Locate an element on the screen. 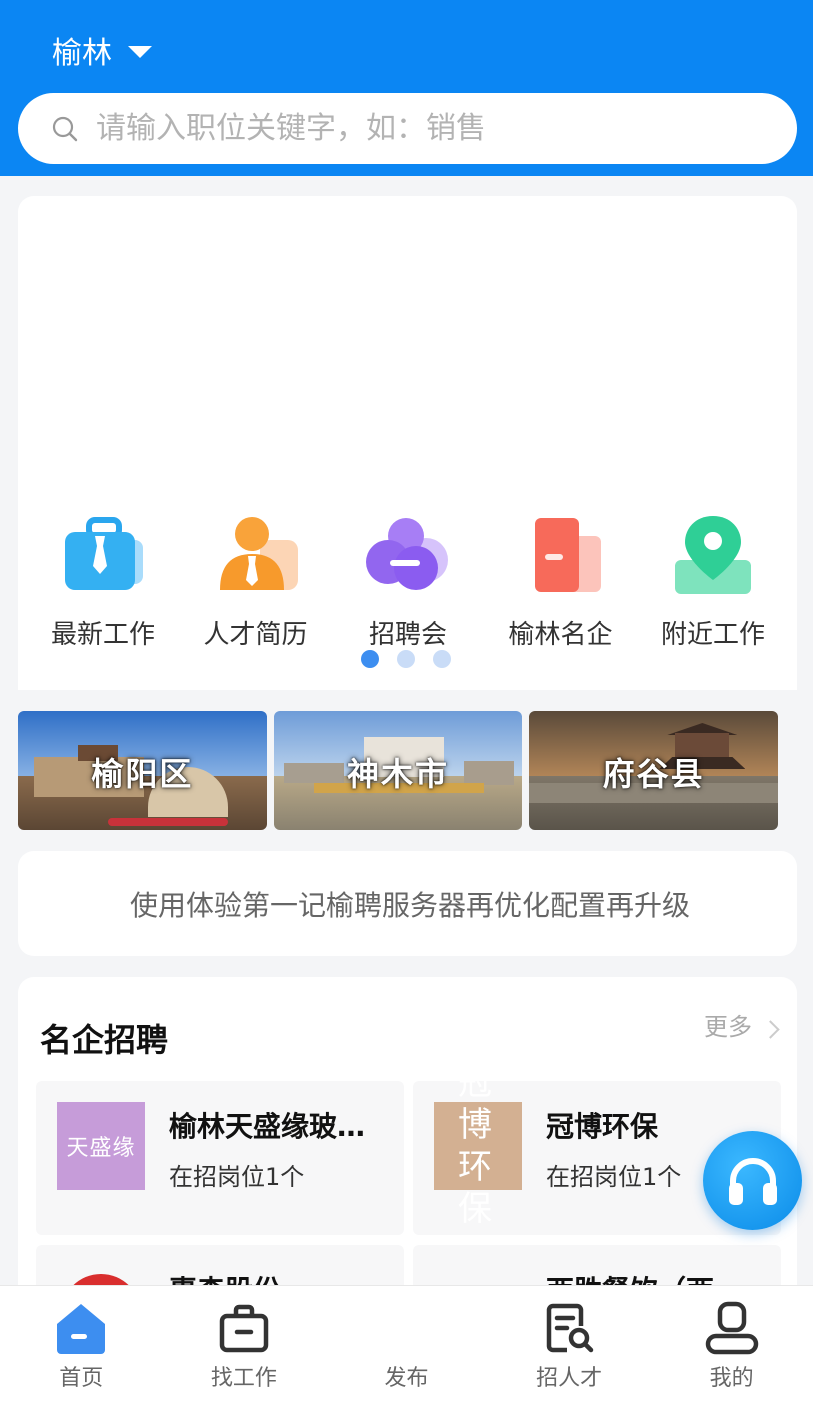  district-card-fugu: 府谷县 is located at coordinates (654, 770).